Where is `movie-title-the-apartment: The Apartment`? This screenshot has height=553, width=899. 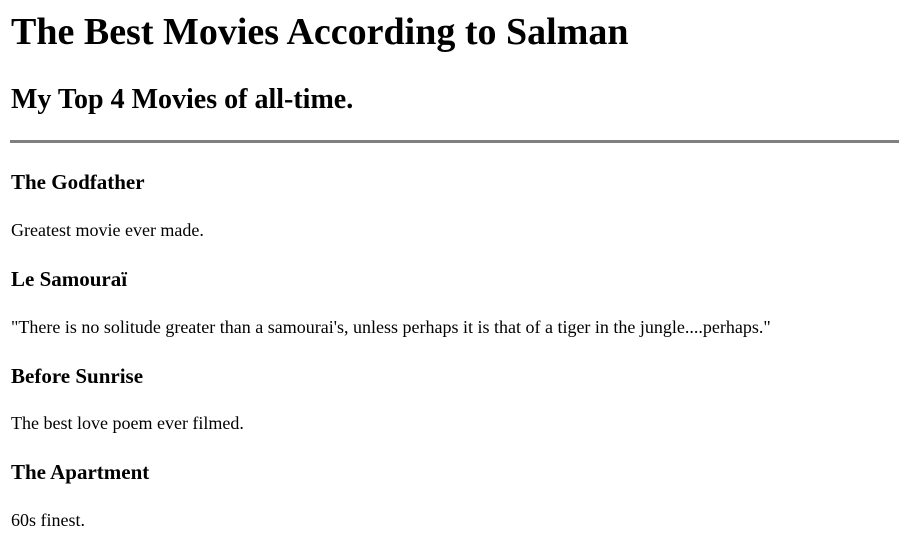
movie-title-the-apartment: The Apartment is located at coordinates (80, 472).